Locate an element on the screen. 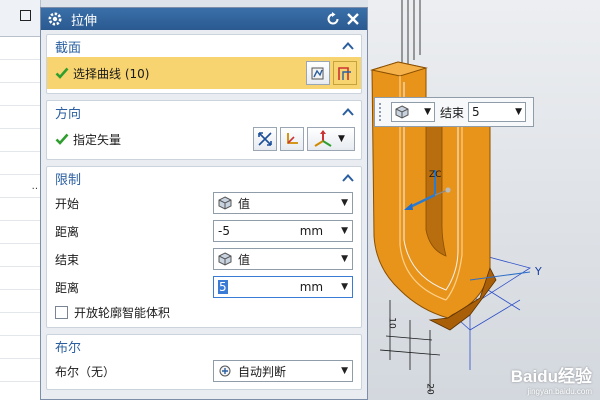  end-type-select: 值 ▼ is located at coordinates (283, 259).